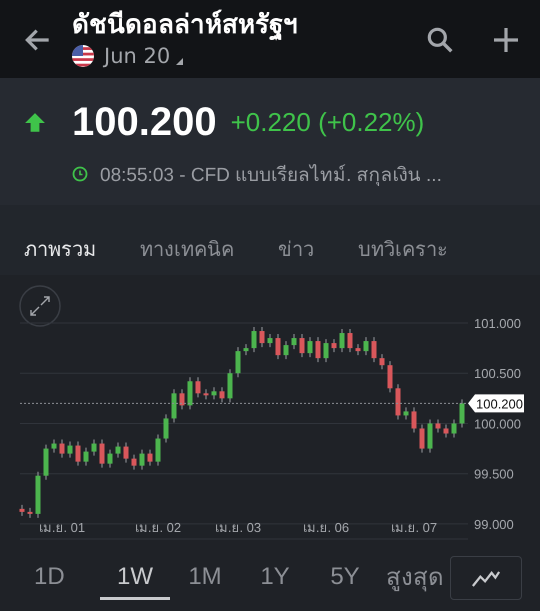 The height and width of the screenshot is (611, 540). What do you see at coordinates (80, 174) in the screenshot?
I see `clock-icon` at bounding box center [80, 174].